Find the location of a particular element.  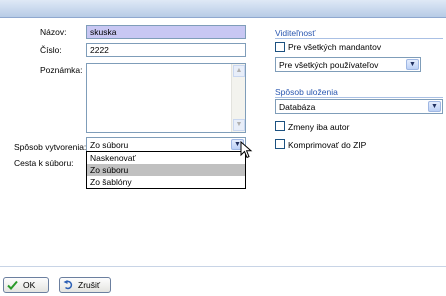

footer-divider is located at coordinates (223, 266).